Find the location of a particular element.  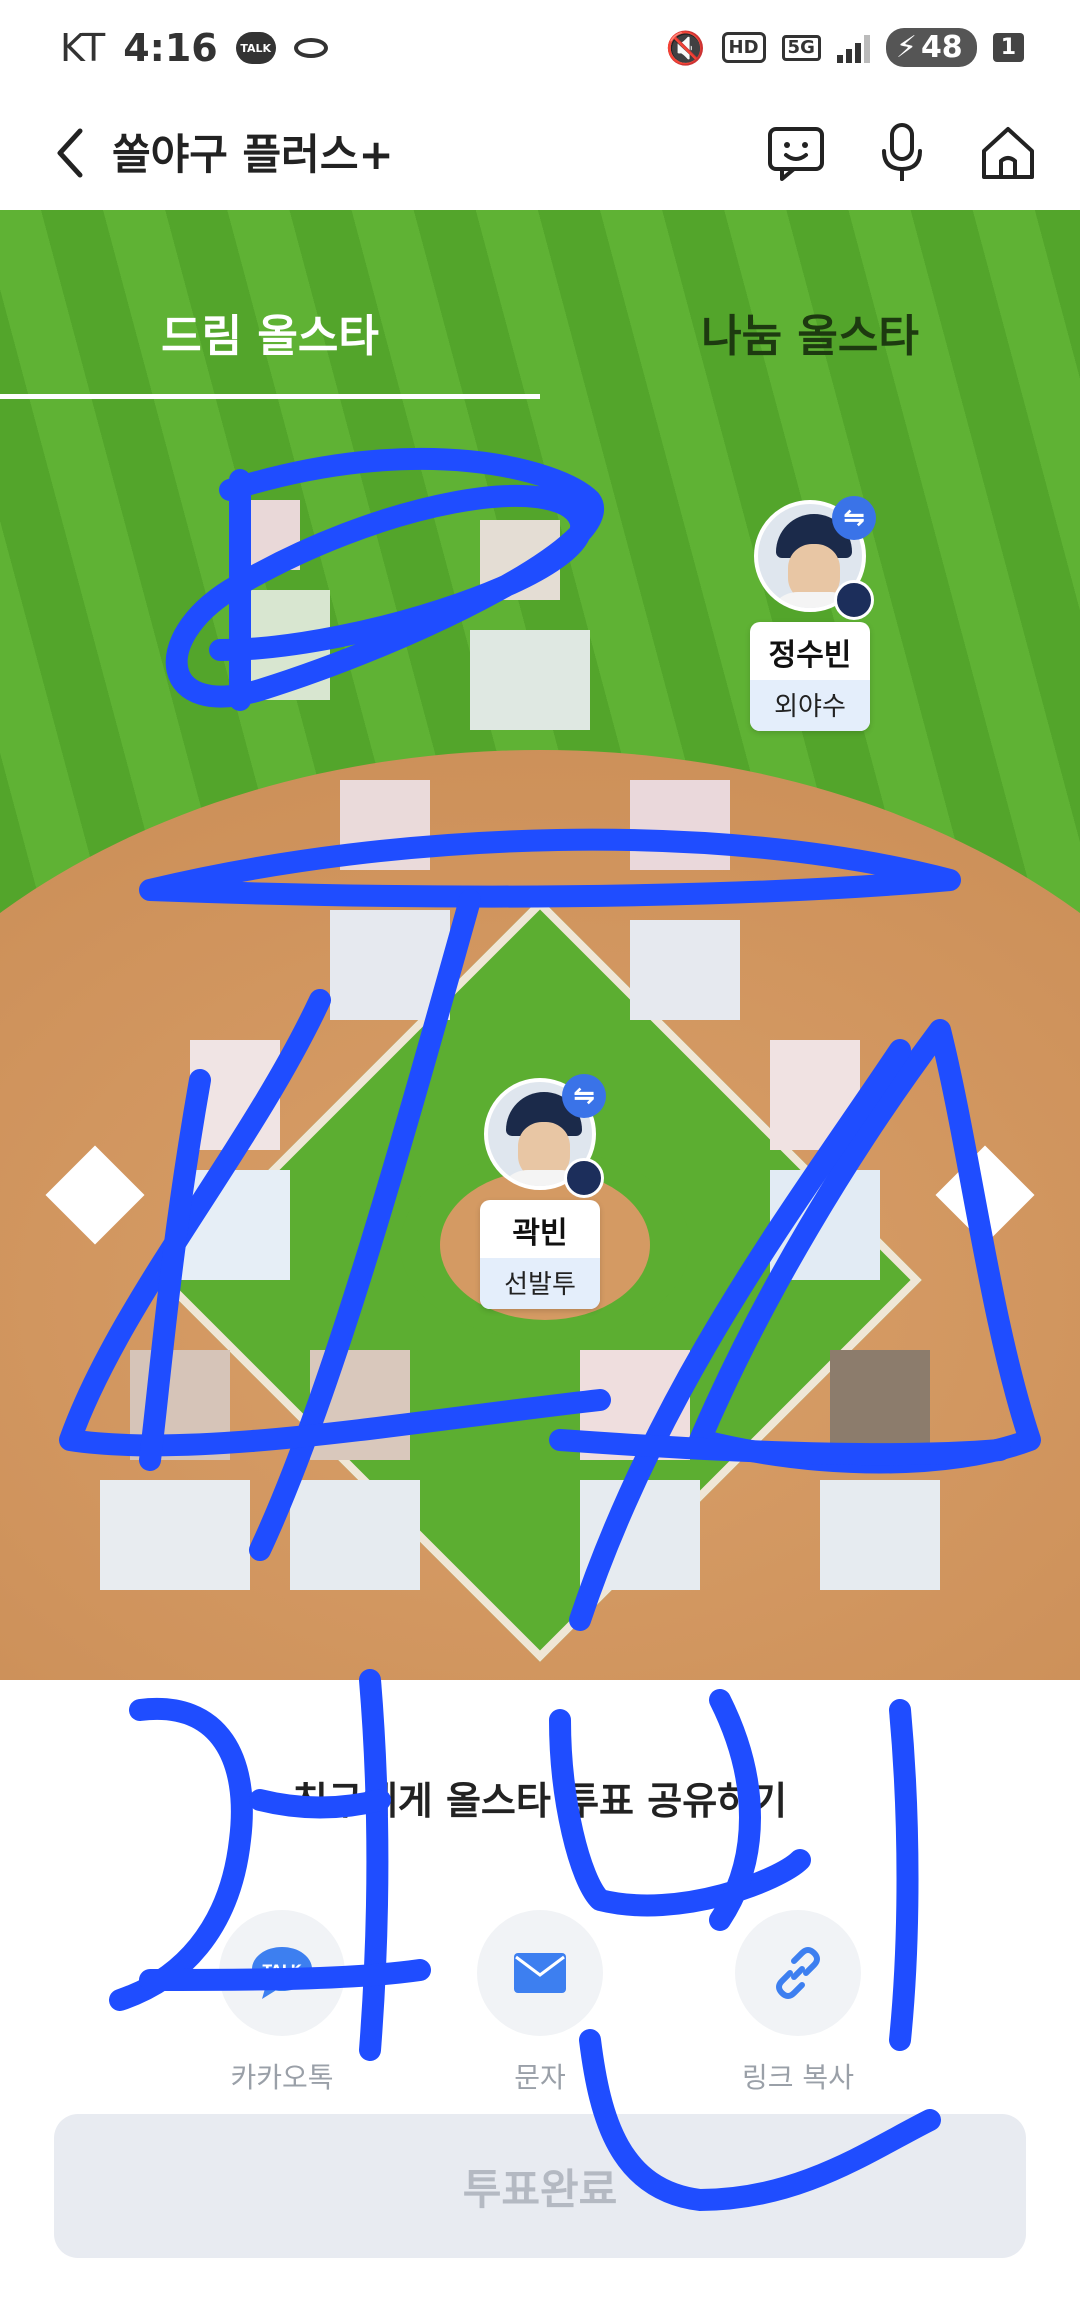

tab-nanum-allstar: 나눔 올스타 is located at coordinates (810, 332).